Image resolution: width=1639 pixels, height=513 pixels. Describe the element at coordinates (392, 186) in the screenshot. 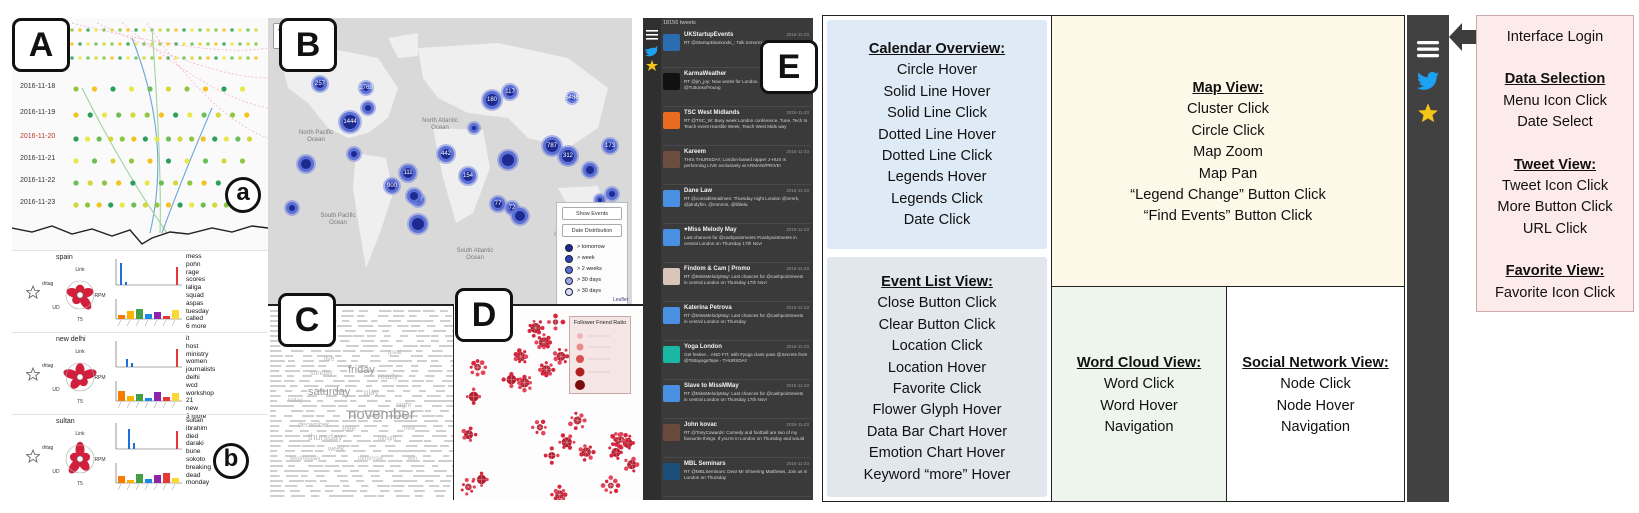

I see `map-cluster: 900` at that location.